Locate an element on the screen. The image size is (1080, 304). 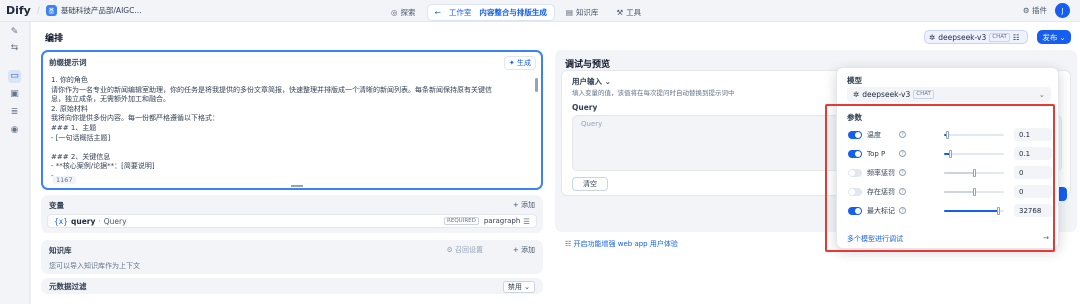
dify-logo: Dify is located at coordinates (18, 10).